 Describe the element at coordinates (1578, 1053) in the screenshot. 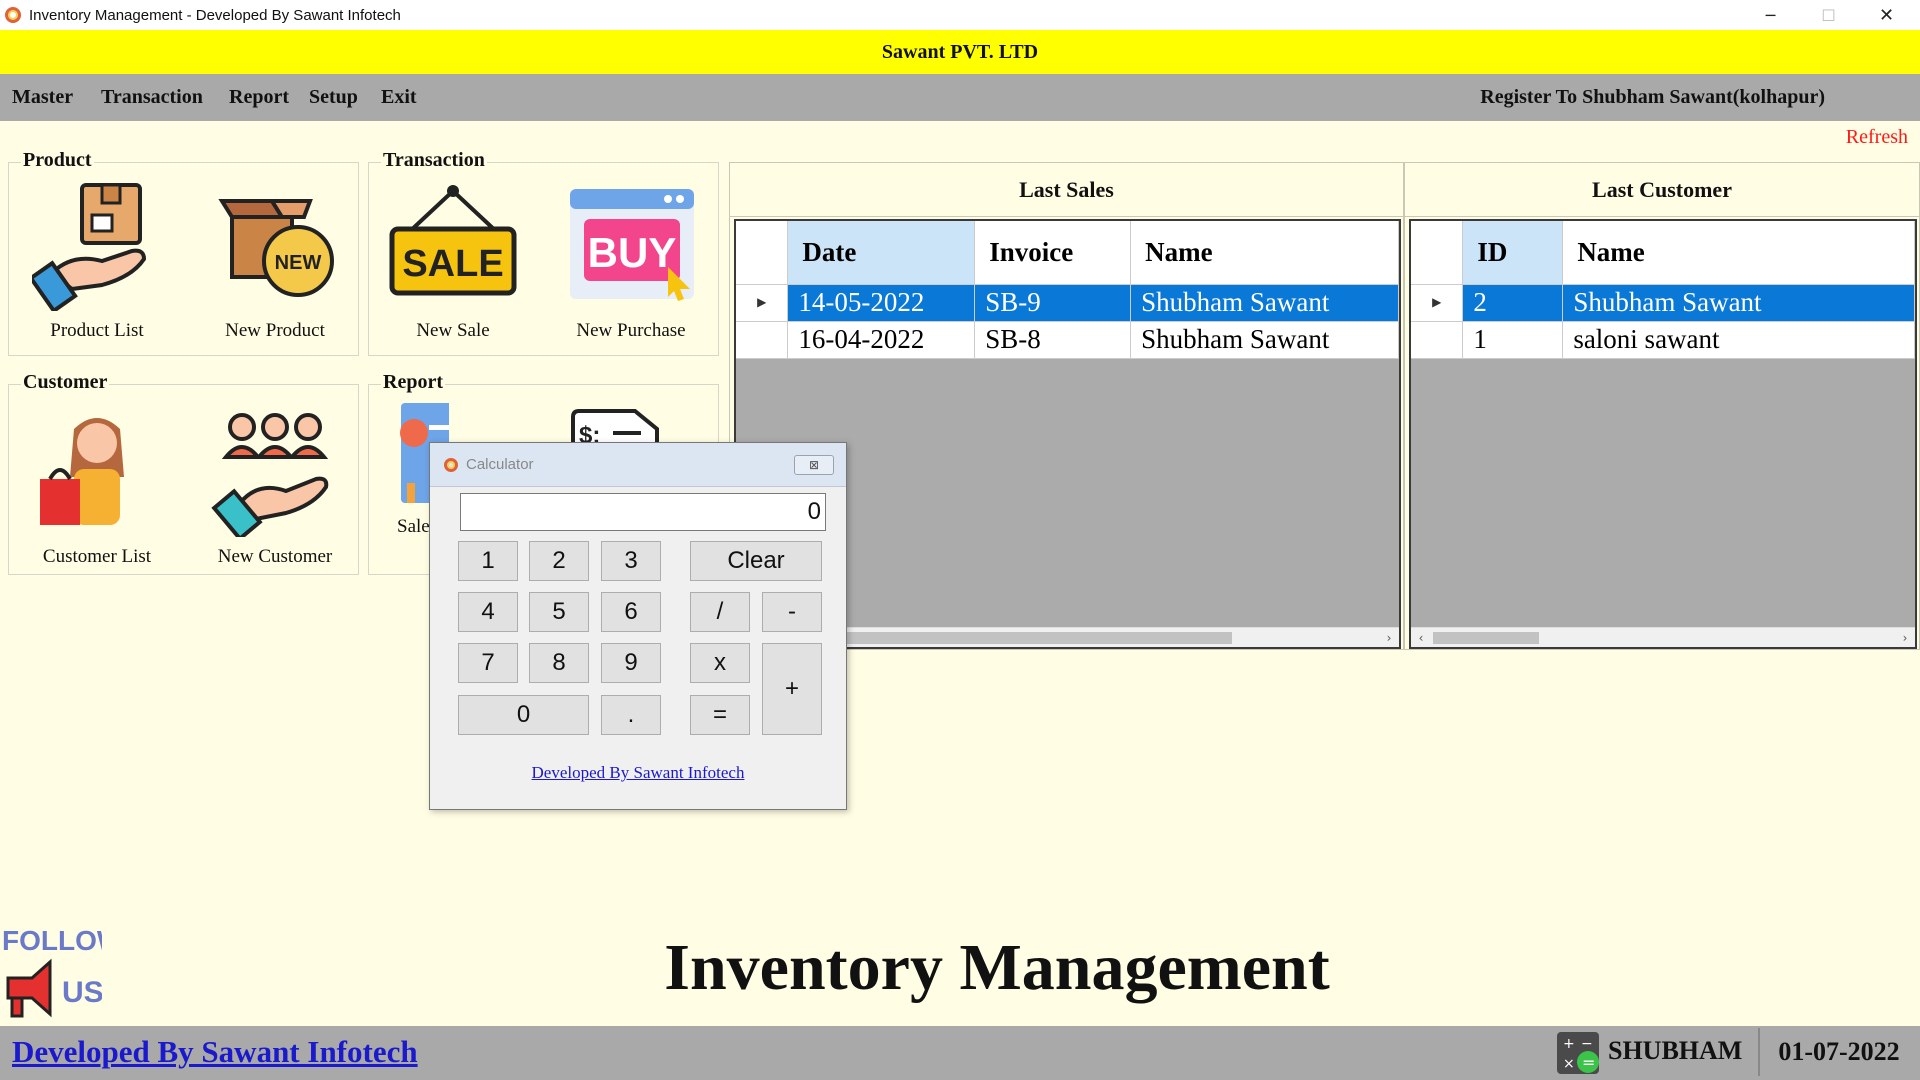

I see `calculator-icon: + − × =` at that location.